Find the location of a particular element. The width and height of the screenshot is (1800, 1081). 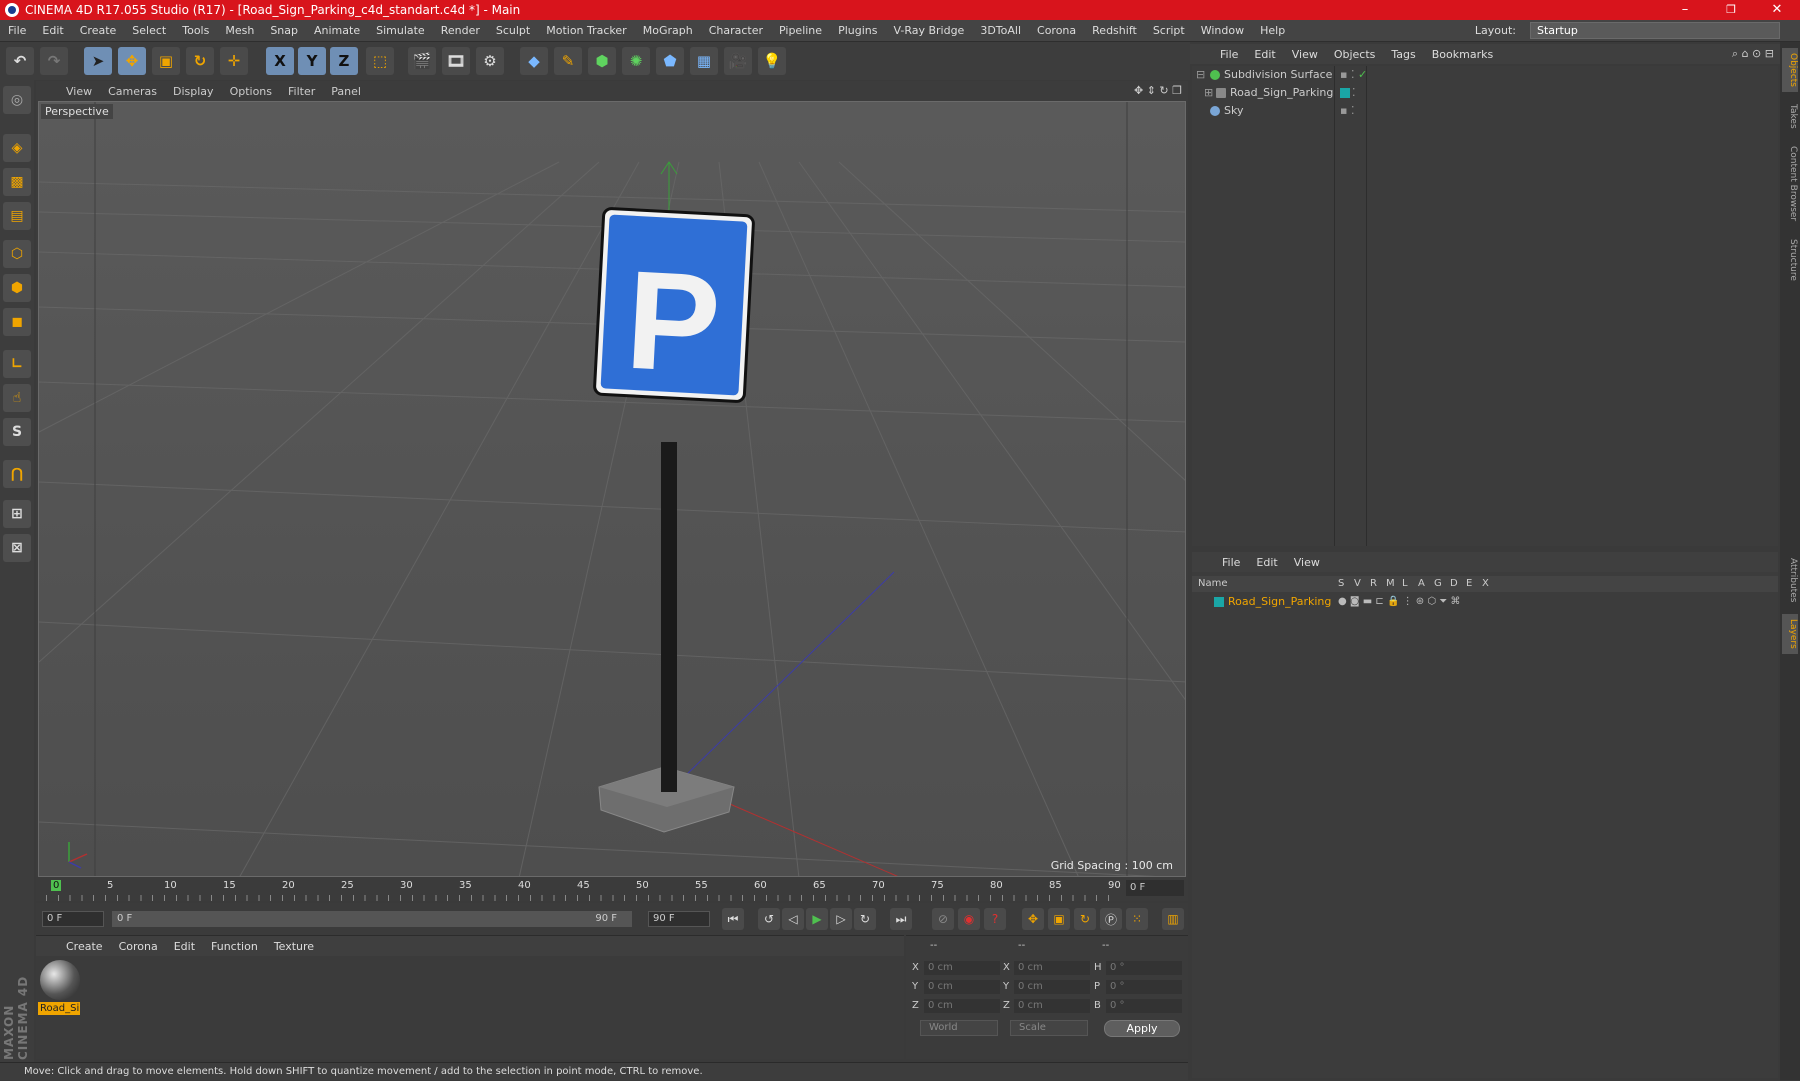

model-mode-icon: ◈ is located at coordinates (17, 148).